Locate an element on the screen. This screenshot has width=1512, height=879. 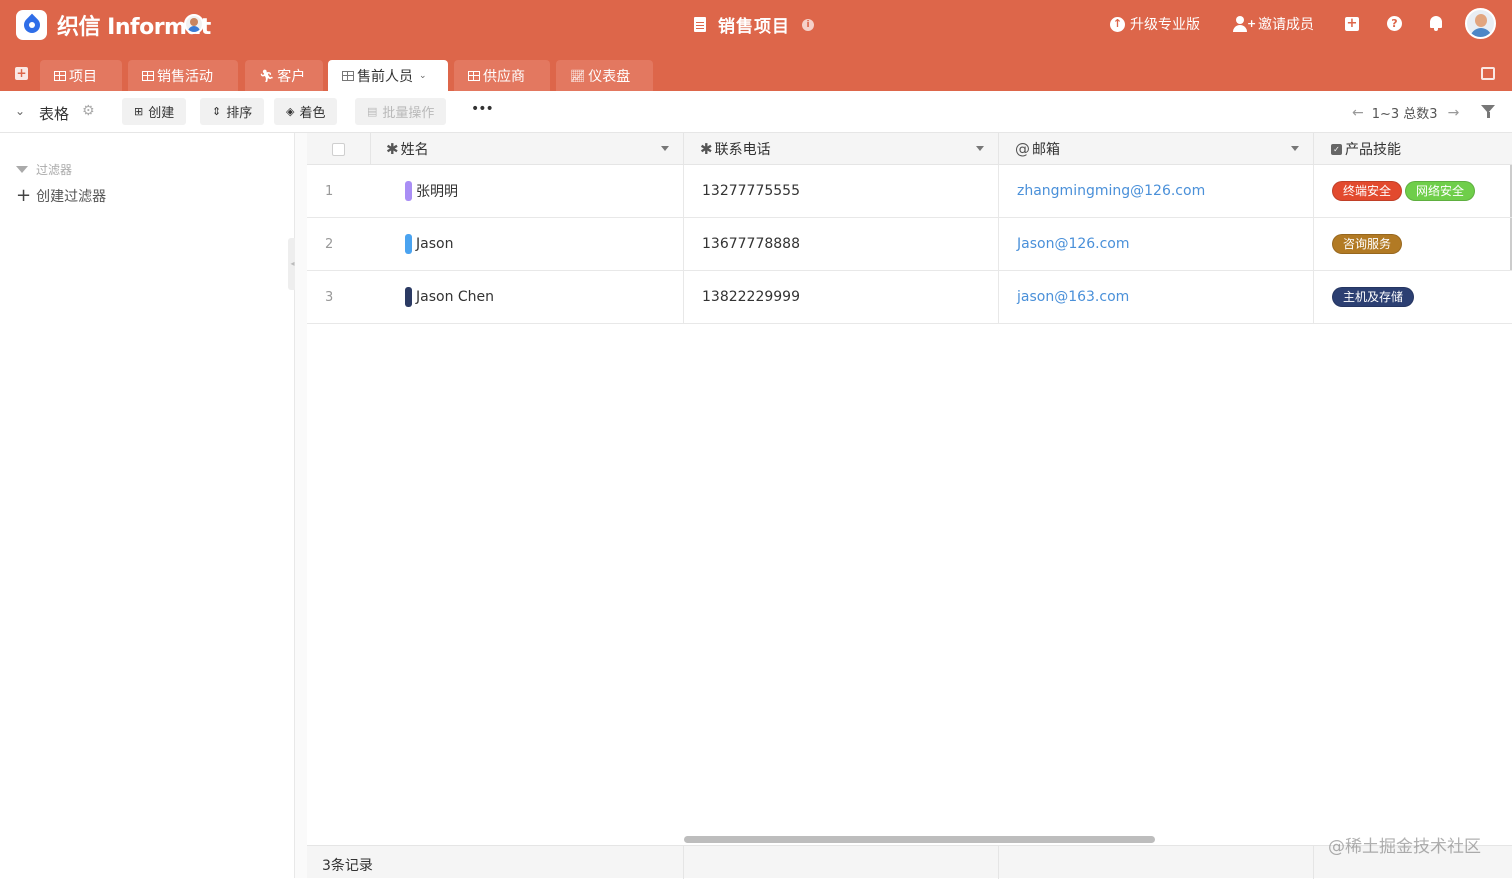
name-cell: Jason Chen is located at coordinates (527, 297).